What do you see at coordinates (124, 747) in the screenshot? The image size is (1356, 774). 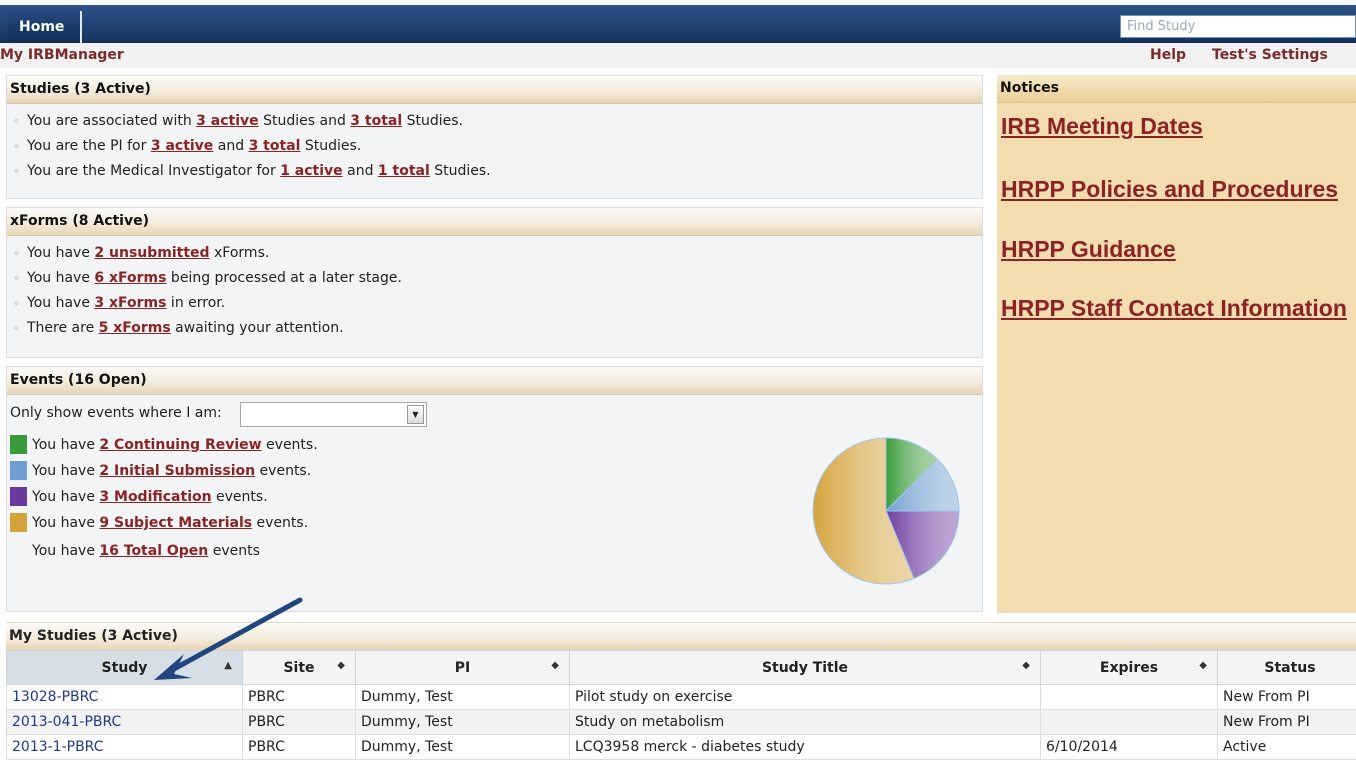 I see `study-id-link: 2013-1-PBRC` at bounding box center [124, 747].